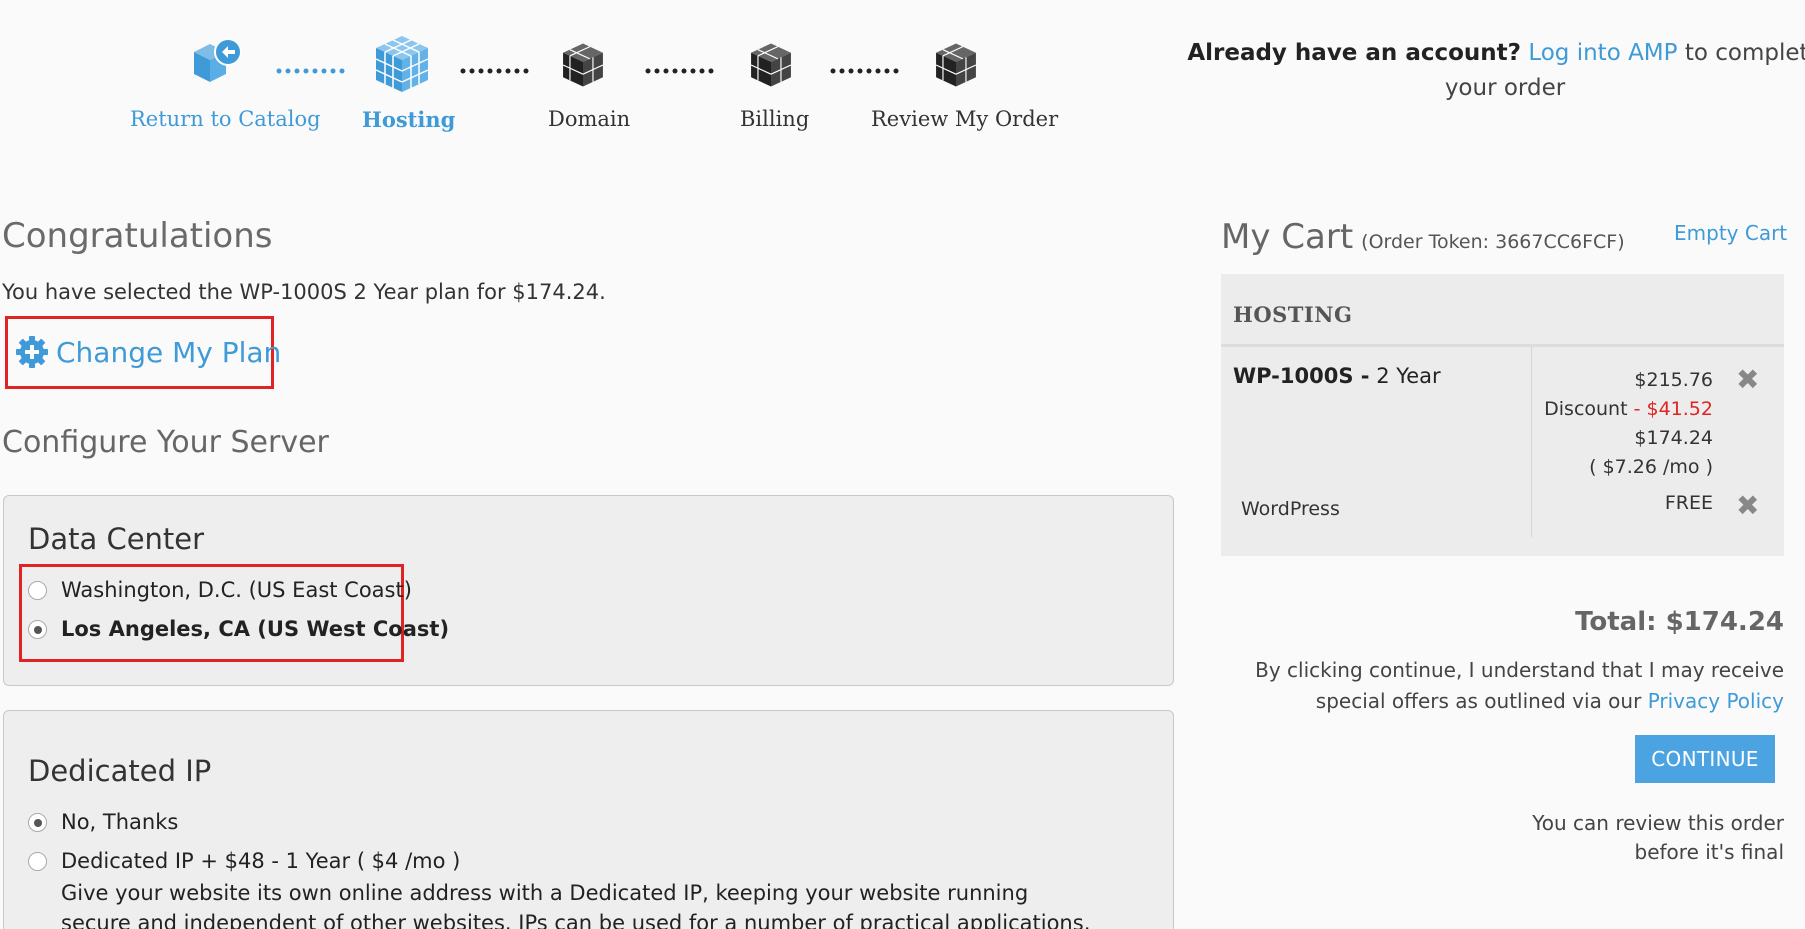  I want to click on data-center-option-west: Los Angeles, CA (US West Coast), so click(238, 629).